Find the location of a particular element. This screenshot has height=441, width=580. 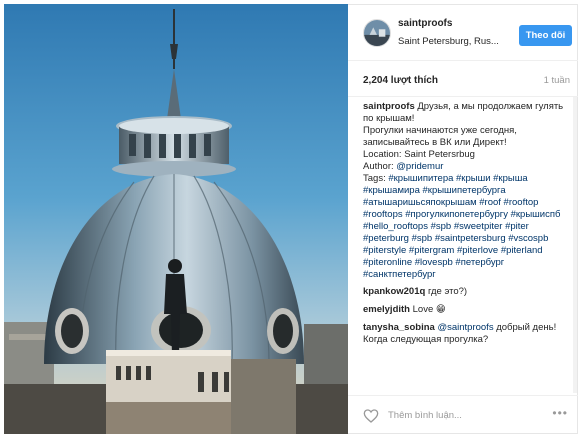

comment-text: Love 😁 is located at coordinates (429, 309).